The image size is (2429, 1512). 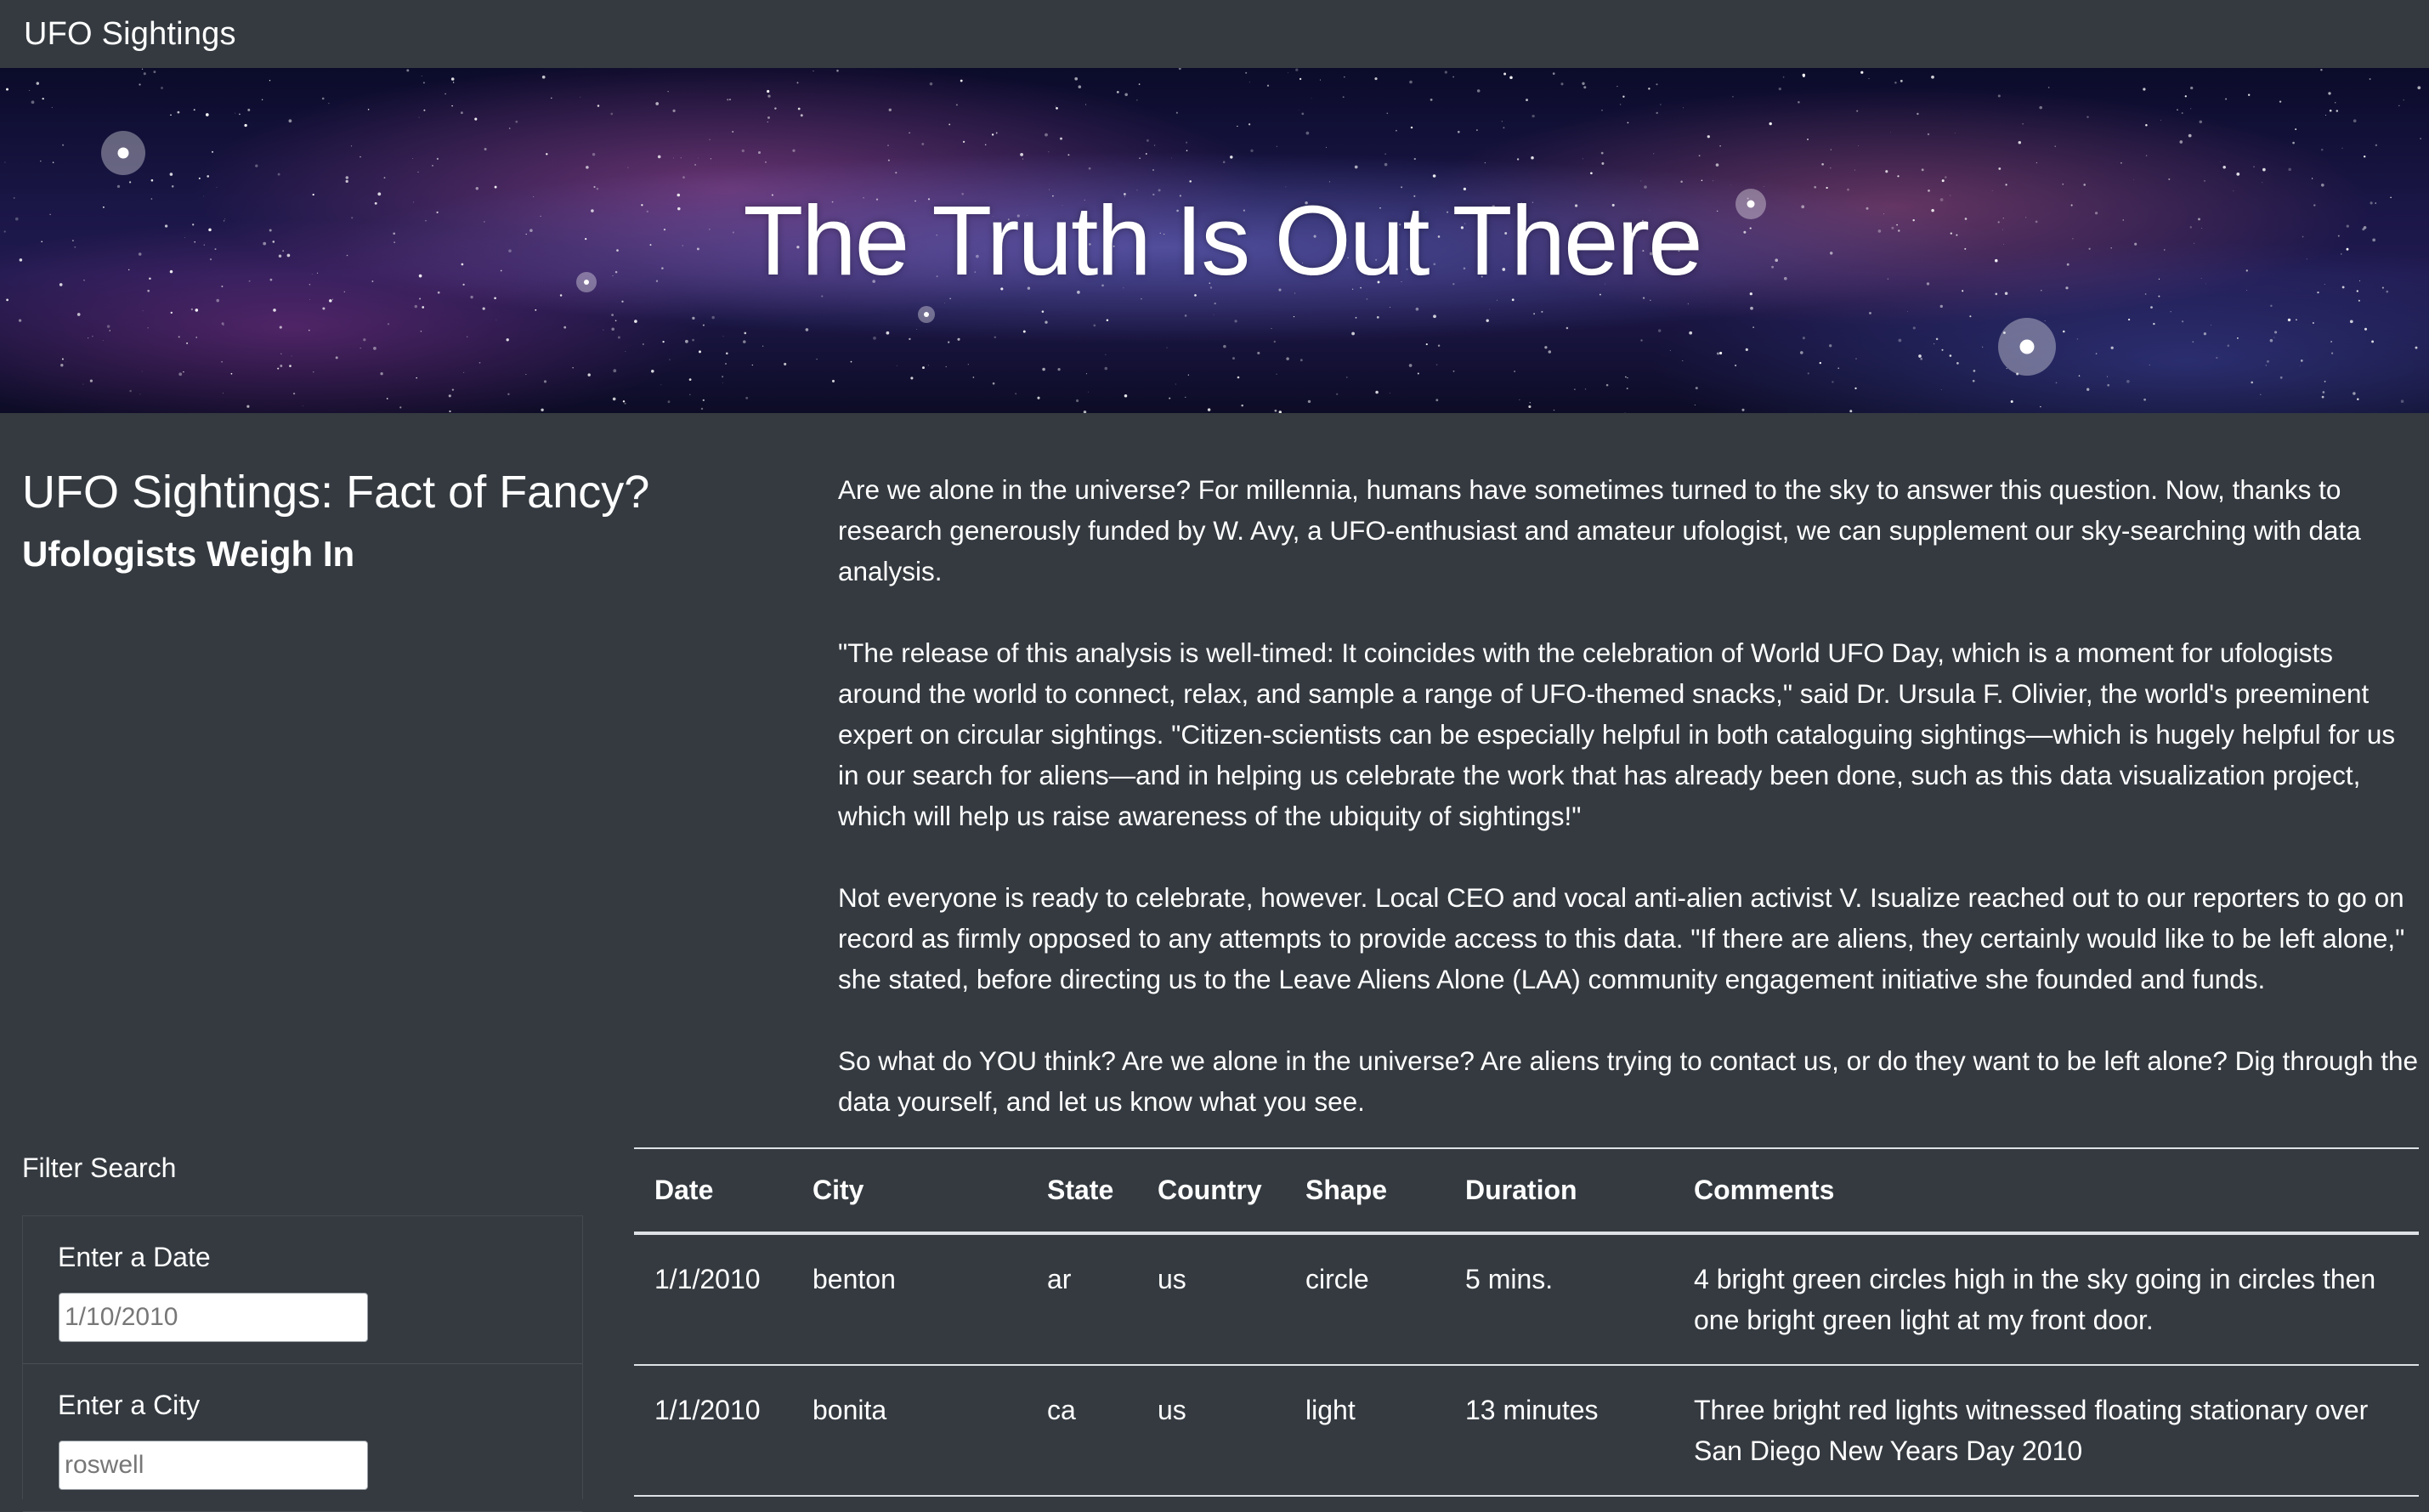 What do you see at coordinates (302, 1438) in the screenshot?
I see `filter-item-city: Enter a City` at bounding box center [302, 1438].